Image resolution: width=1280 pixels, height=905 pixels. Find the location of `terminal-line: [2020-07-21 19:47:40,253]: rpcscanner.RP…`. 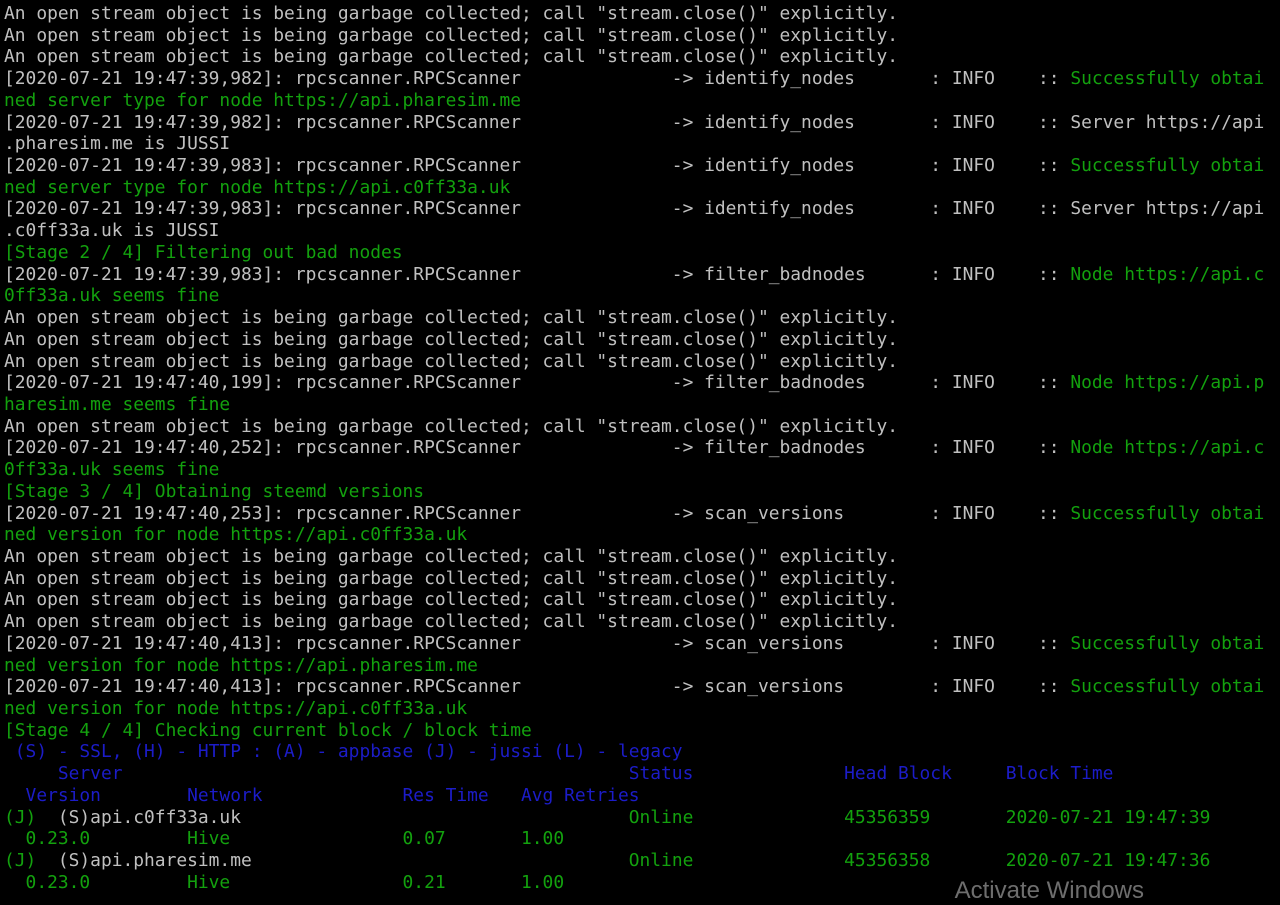

terminal-line: [2020-07-21 19:47:40,253]: rpcscanner.RP… is located at coordinates (642, 514).